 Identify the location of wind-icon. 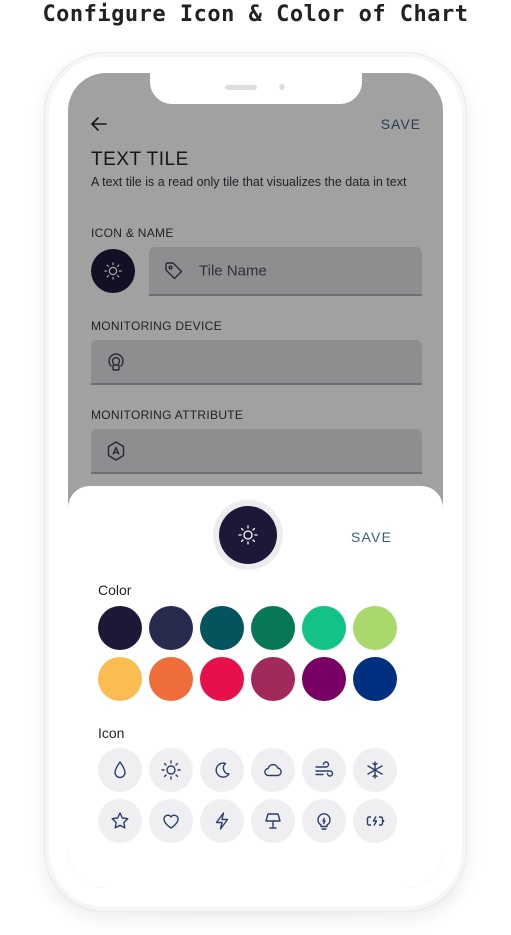
(324, 769).